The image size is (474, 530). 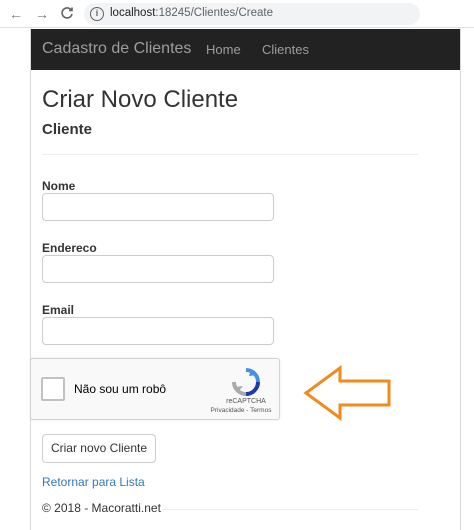 I want to click on url-text: localhost:18245/Clientes/Create, so click(x=192, y=13).